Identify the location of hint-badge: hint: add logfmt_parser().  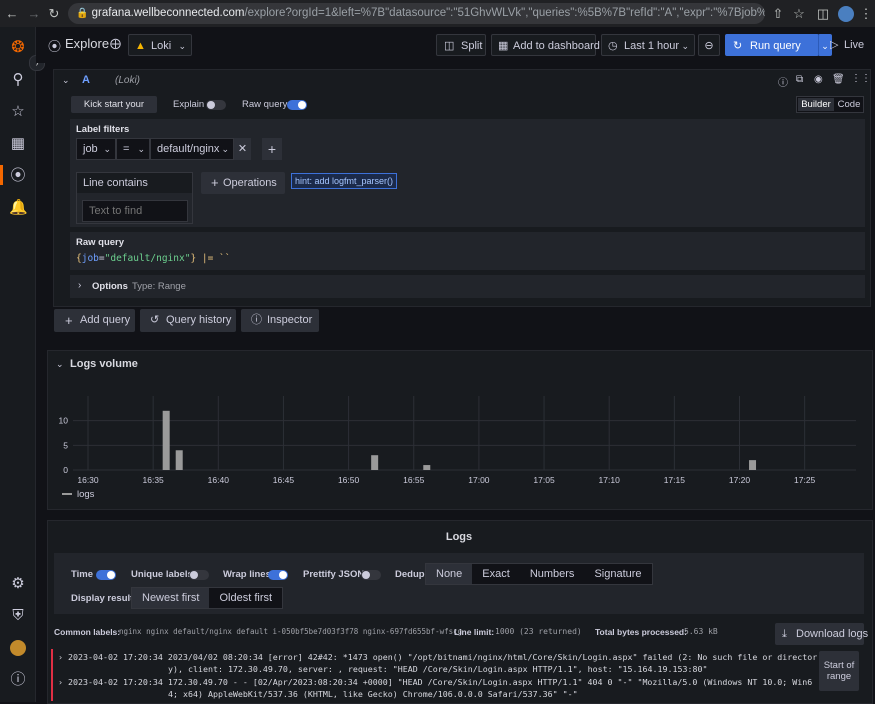
(344, 181).